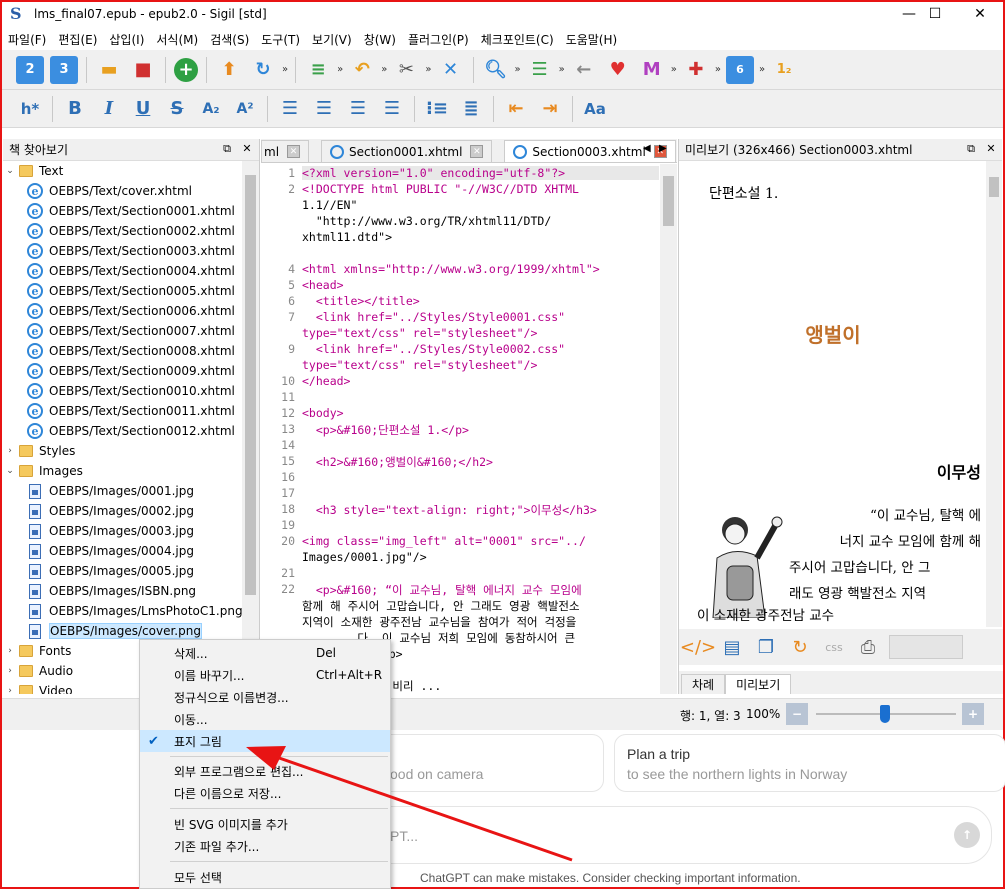 Image resolution: width=1005 pixels, height=889 pixels. Describe the element at coordinates (885, 714) in the screenshot. I see `zoom-slider-handle` at that location.